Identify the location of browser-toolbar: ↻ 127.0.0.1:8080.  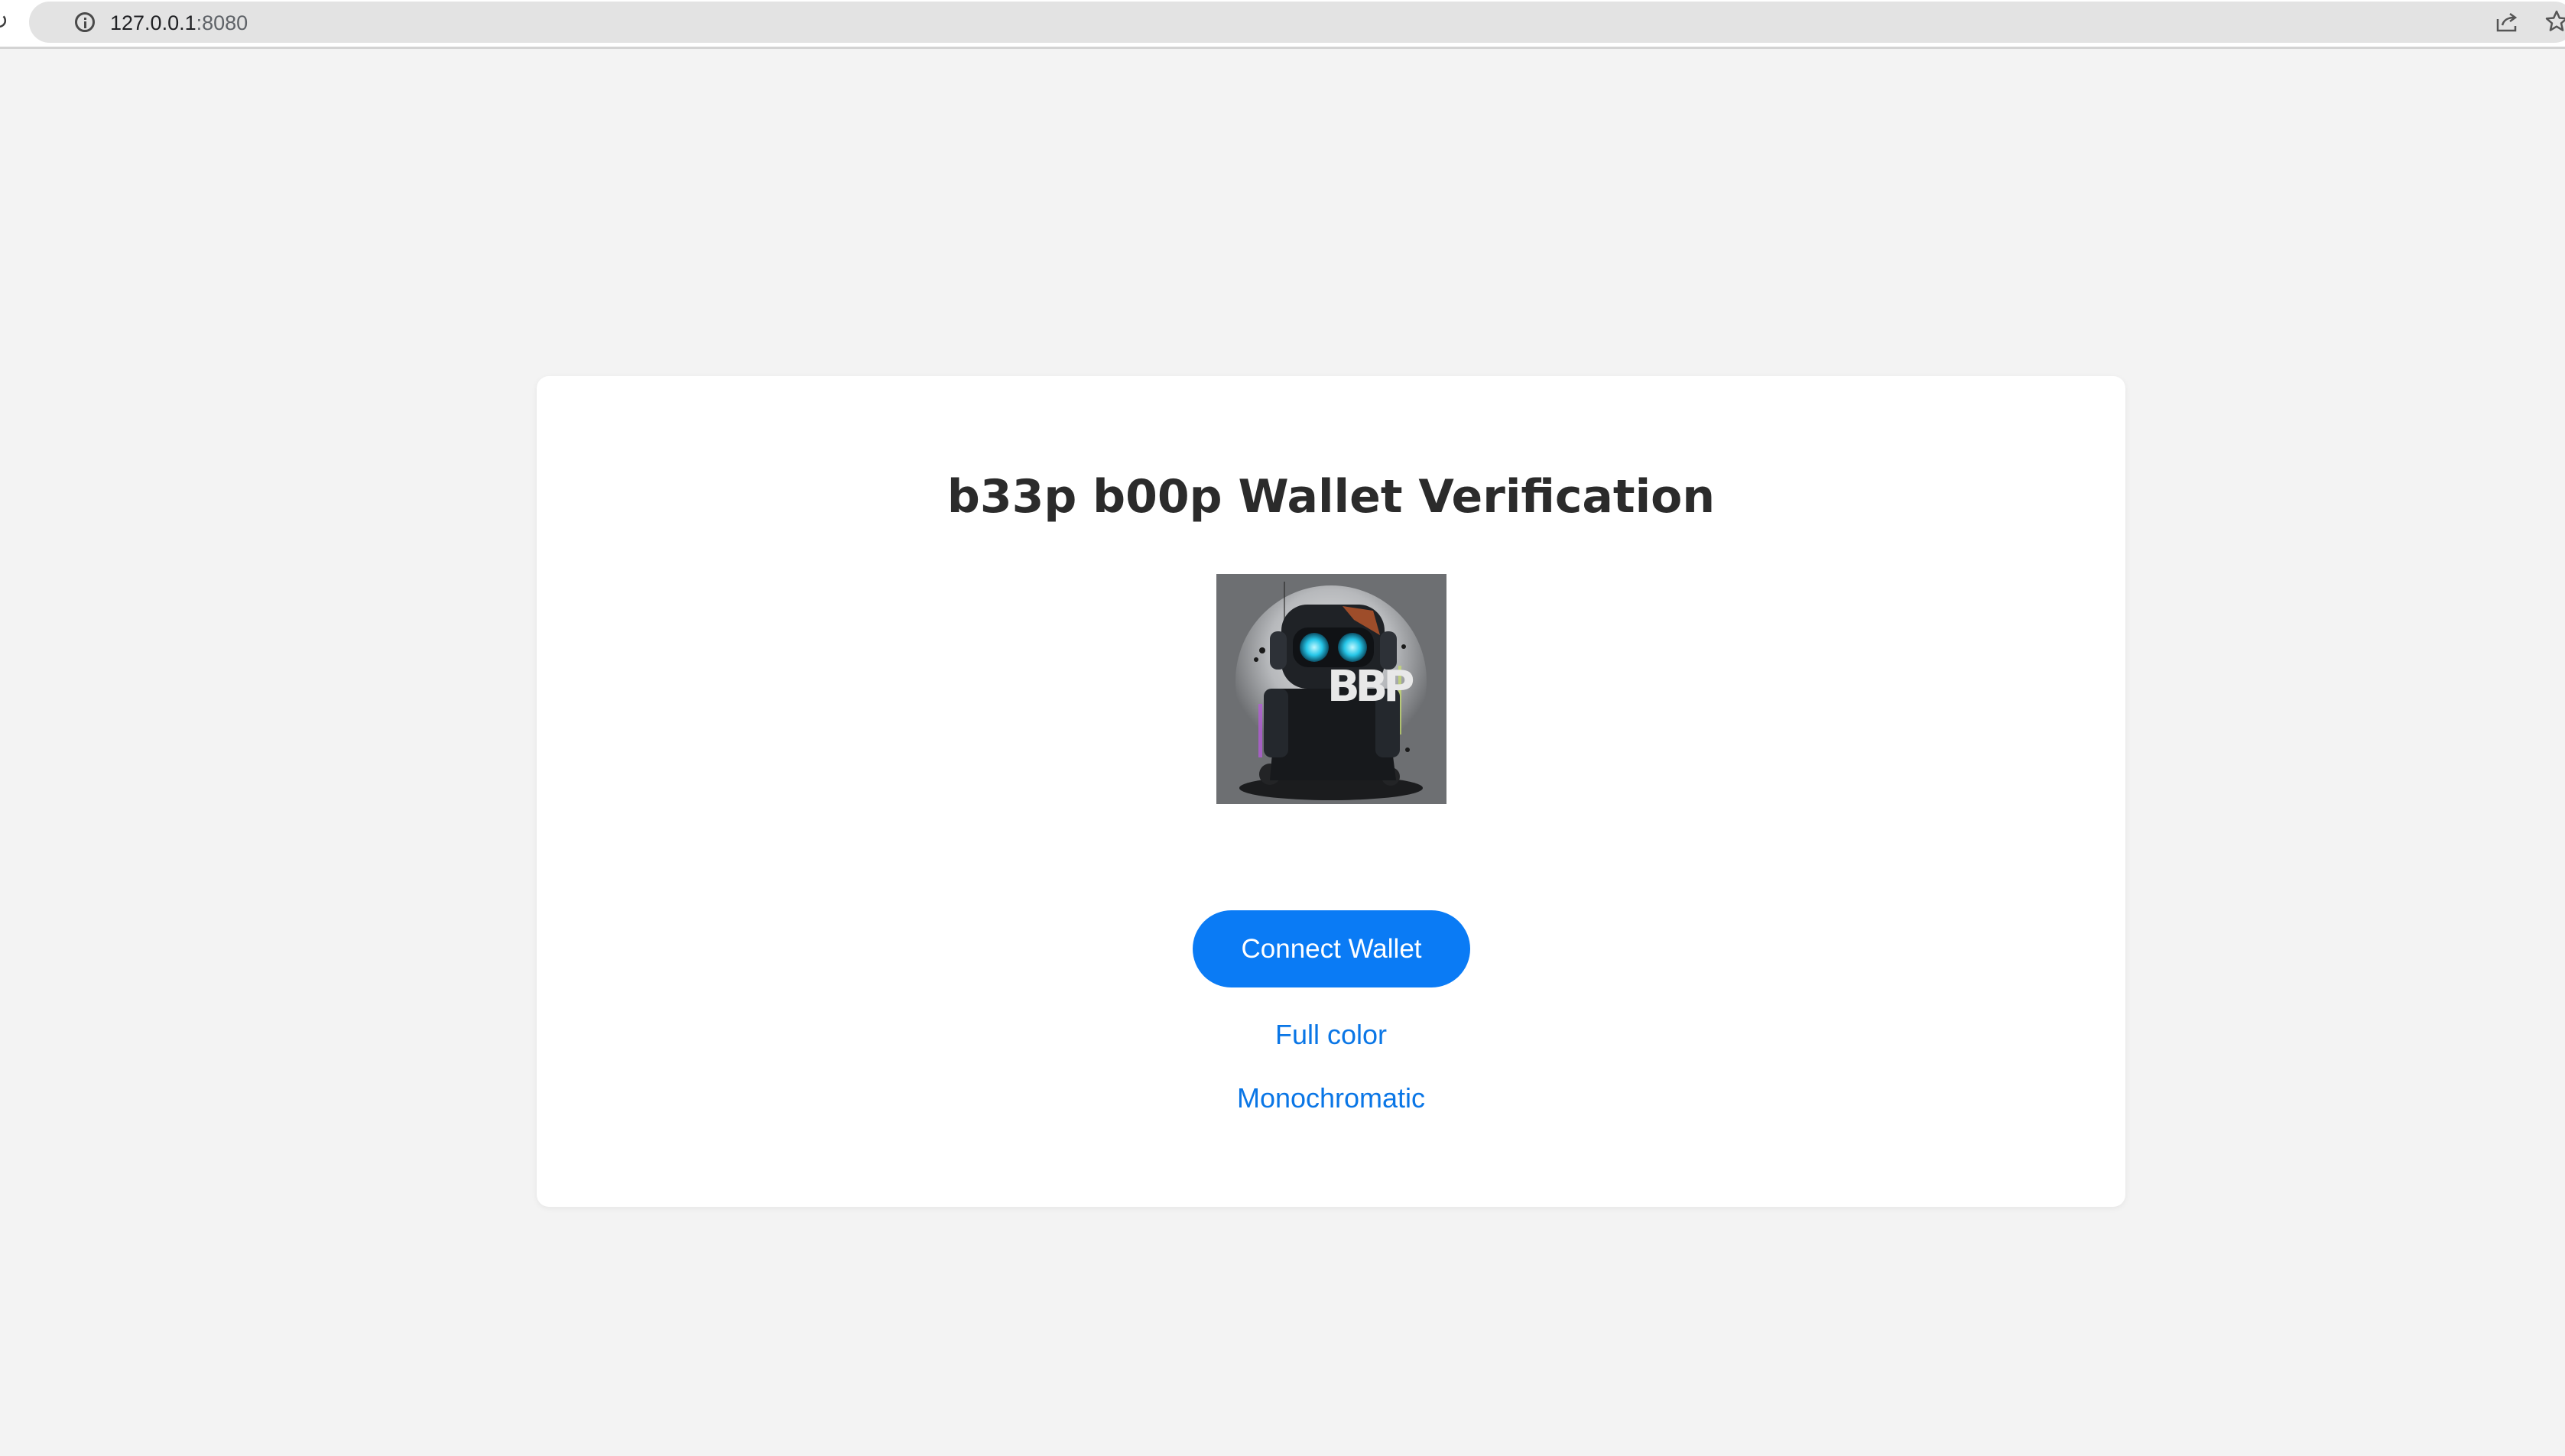
(1283, 24).